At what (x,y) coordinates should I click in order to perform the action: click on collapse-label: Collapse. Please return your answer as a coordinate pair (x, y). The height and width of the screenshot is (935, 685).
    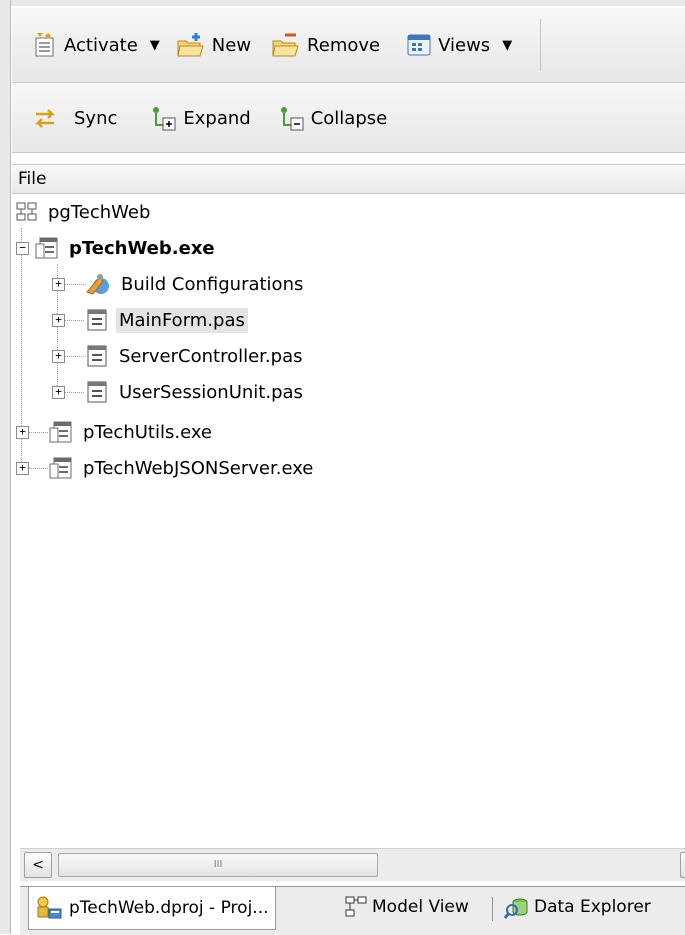
    Looking at the image, I should click on (349, 118).